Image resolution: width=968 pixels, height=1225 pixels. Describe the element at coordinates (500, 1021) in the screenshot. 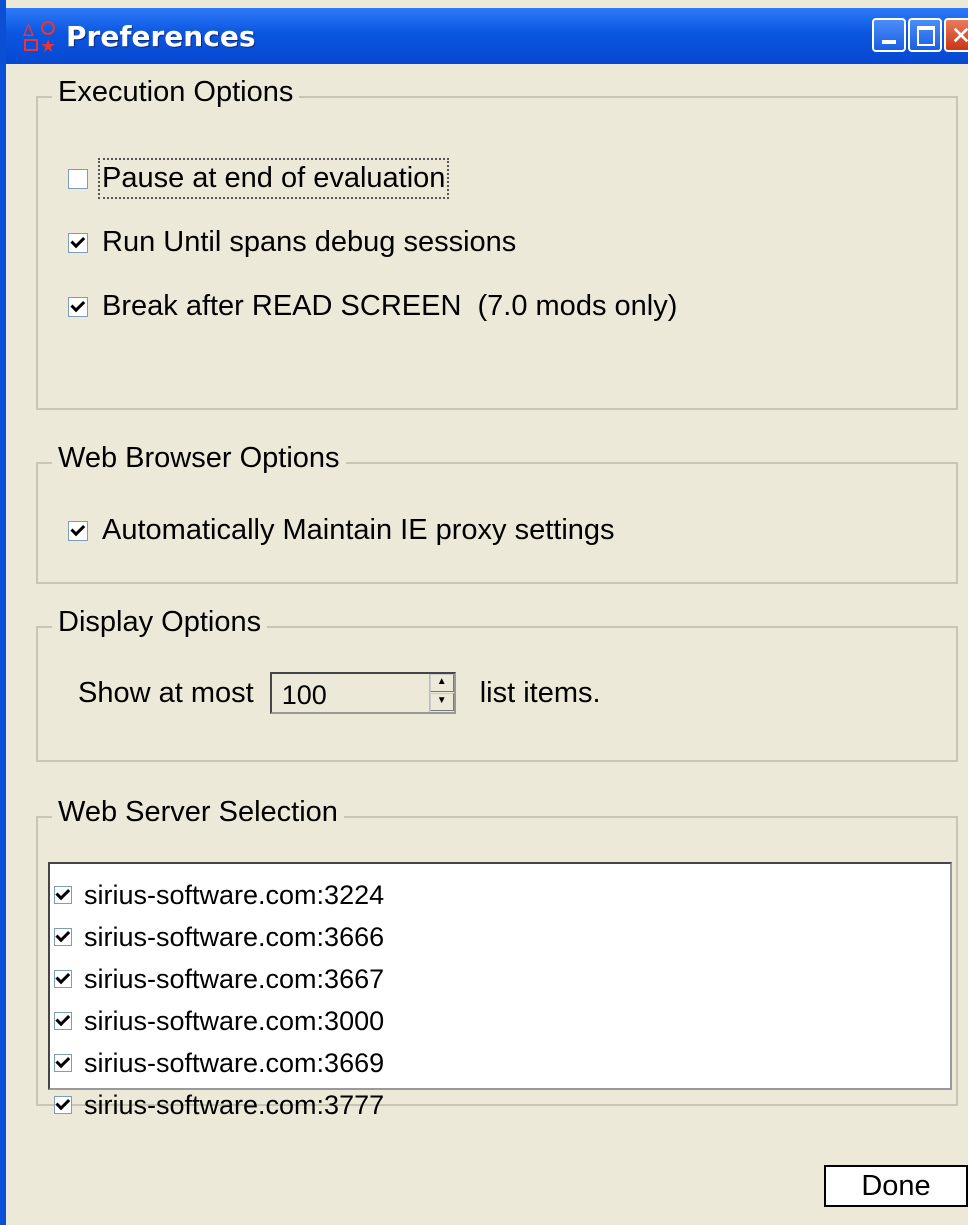

I see `server-list-item: sirius-software.com:3000` at that location.